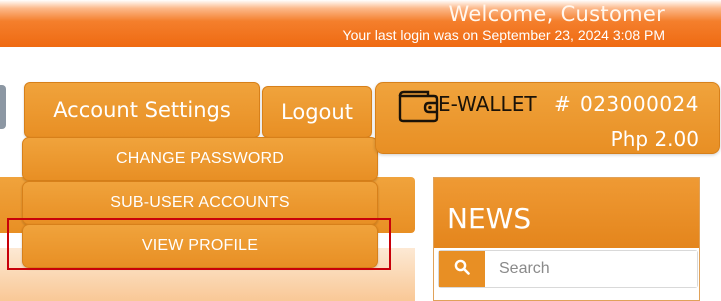 This screenshot has width=721, height=301. Describe the element at coordinates (591, 269) in the screenshot. I see `search-input` at that location.